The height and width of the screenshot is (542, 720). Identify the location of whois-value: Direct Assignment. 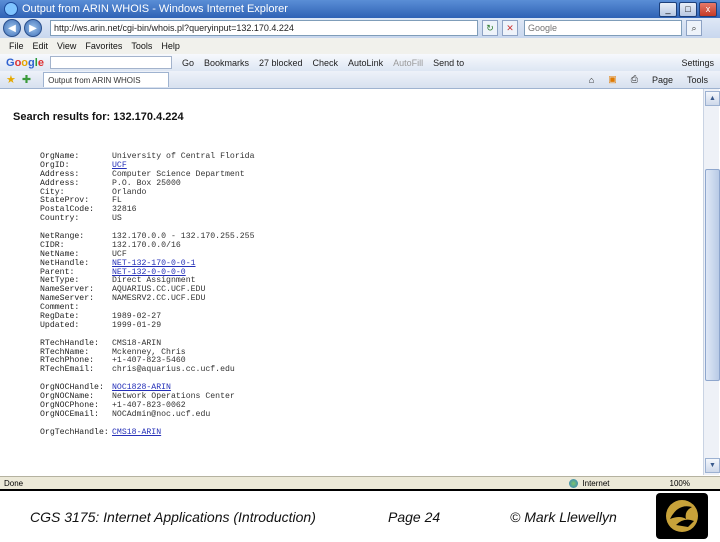
(154, 281).